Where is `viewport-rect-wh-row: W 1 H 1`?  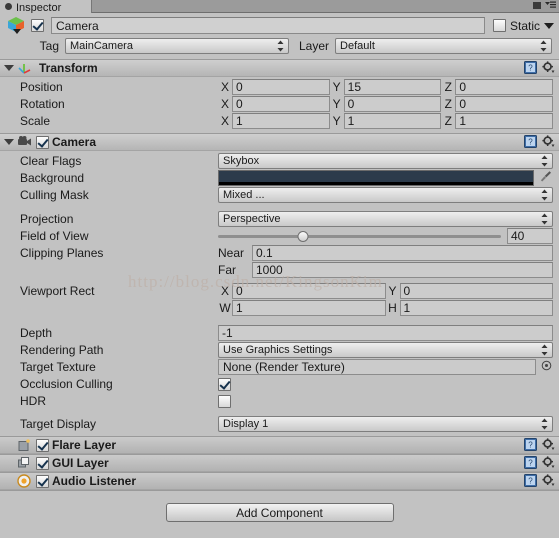
viewport-rect-wh-row: W 1 H 1 is located at coordinates (279, 308).